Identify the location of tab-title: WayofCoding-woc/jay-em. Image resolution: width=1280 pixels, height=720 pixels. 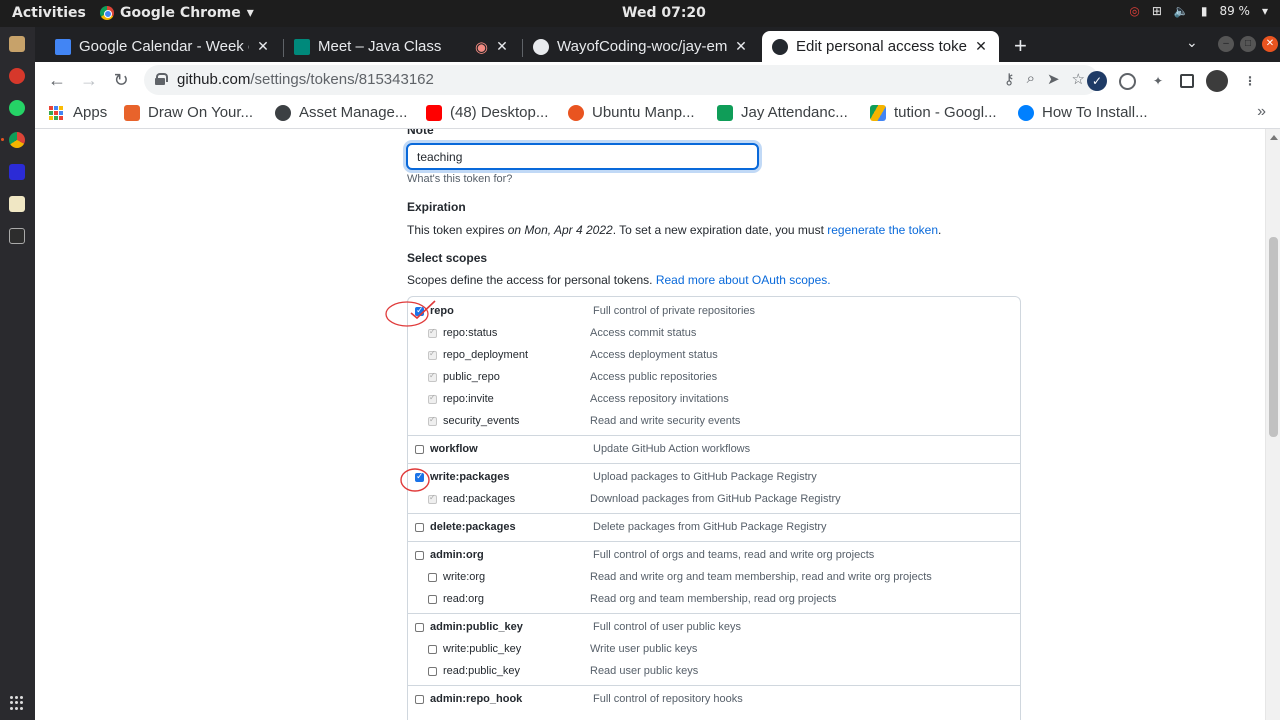
(642, 46).